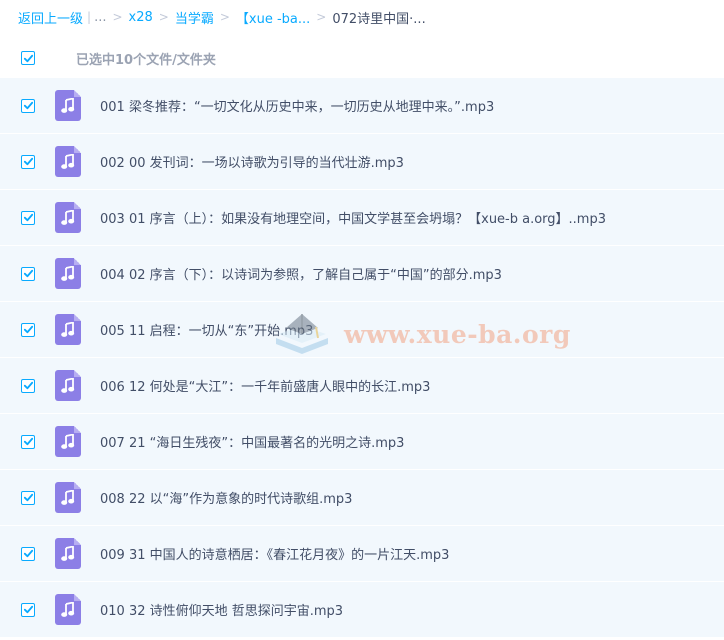 The image size is (724, 640). Describe the element at coordinates (362, 497) in the screenshot. I see `file-row: 008 22 以“海”作为意象的时代诗歌组.mp3` at that location.